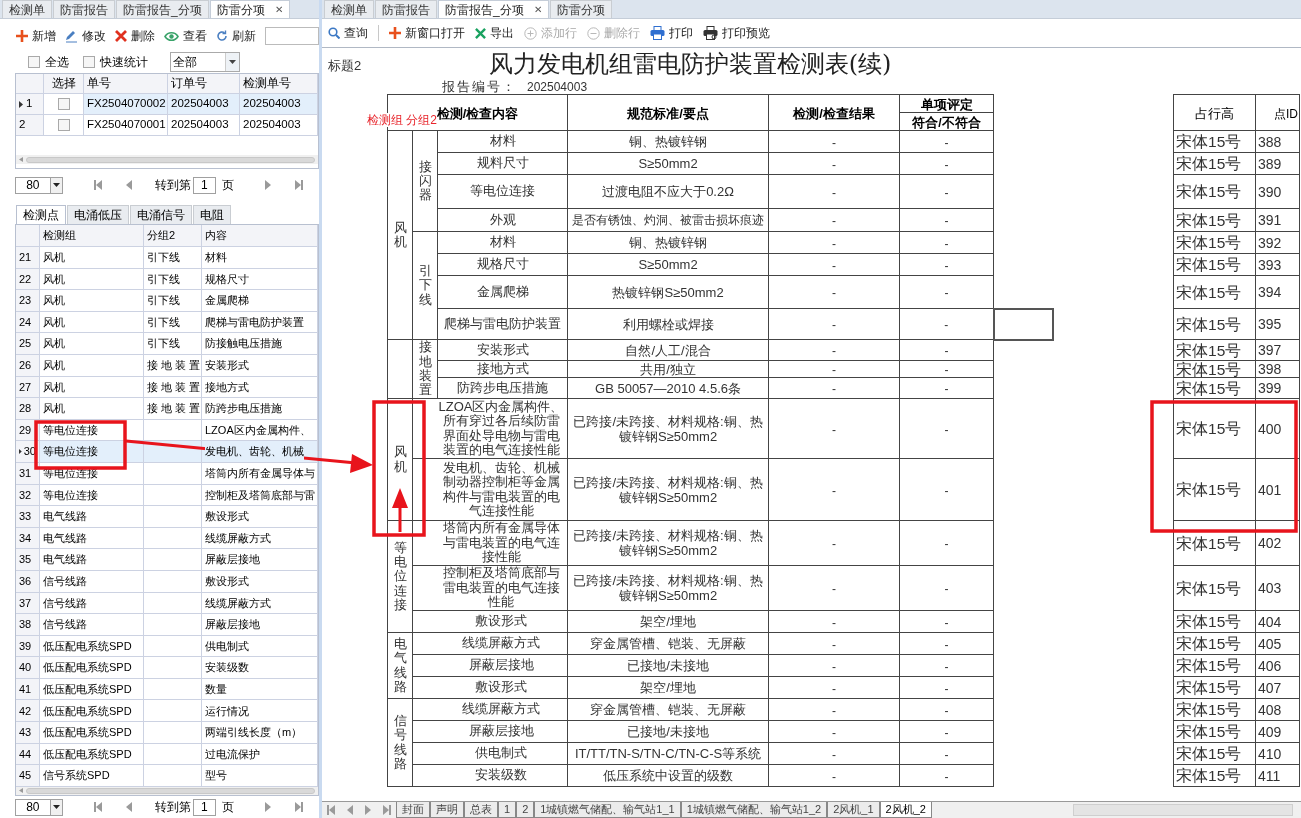  What do you see at coordinates (525, 810) in the screenshot?
I see `sheet-tab: 2` at bounding box center [525, 810].